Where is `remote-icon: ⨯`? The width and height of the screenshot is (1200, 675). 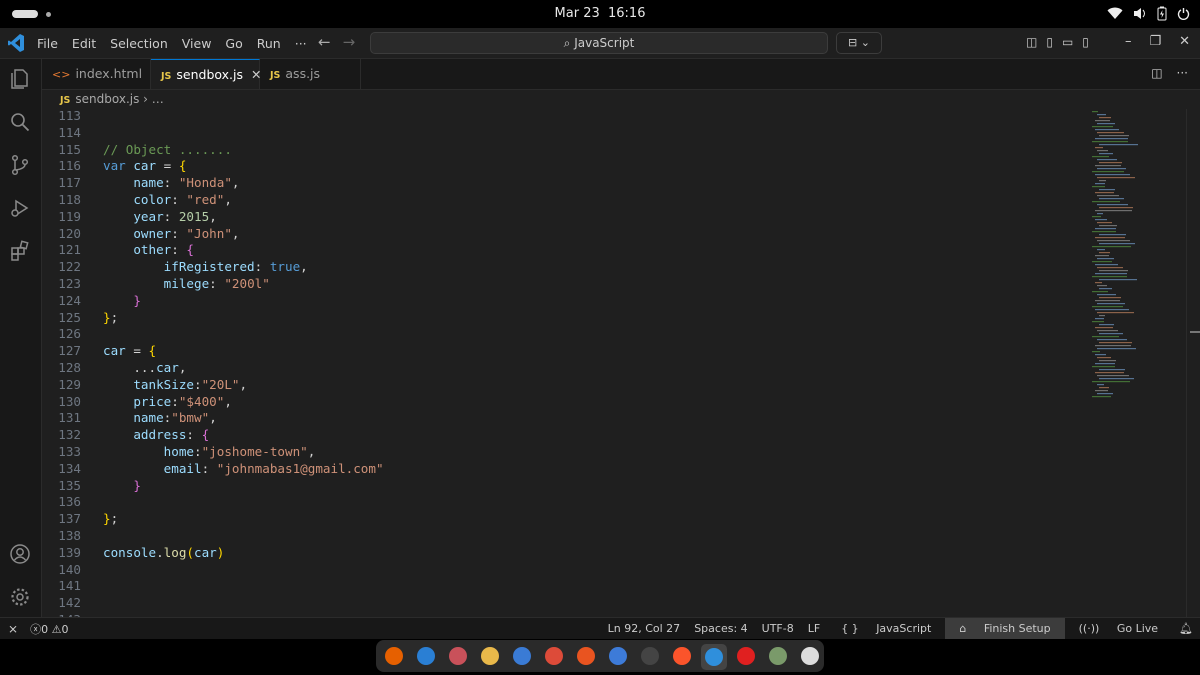 remote-icon: ⨯ is located at coordinates (13, 629).